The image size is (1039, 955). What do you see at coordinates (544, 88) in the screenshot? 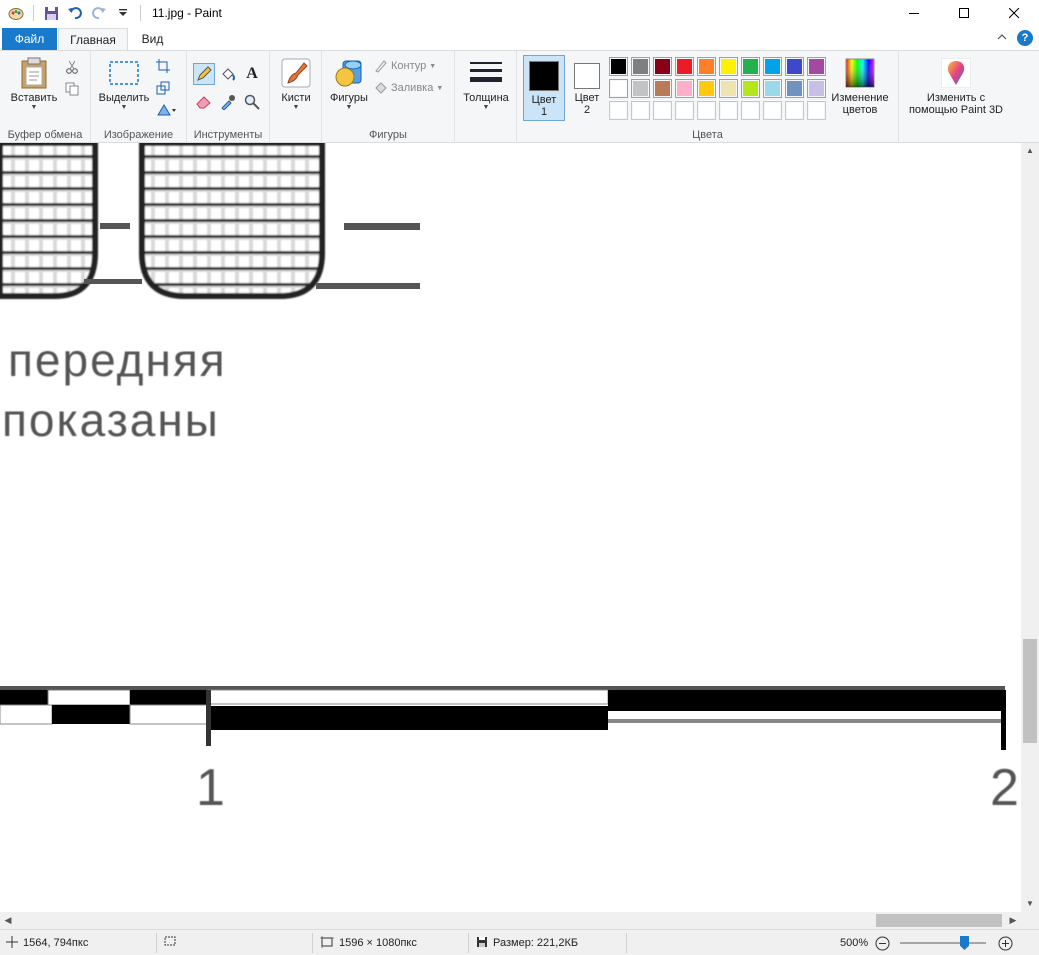
I see `color1-button: Цвет 1` at bounding box center [544, 88].